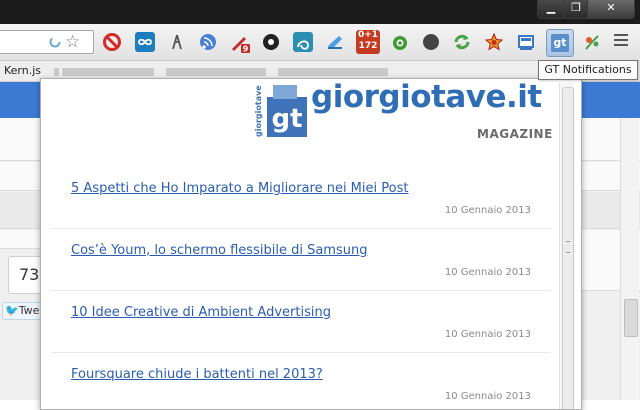  What do you see at coordinates (197, 374) in the screenshot?
I see `news-title-link: Foursquare chiude i battenti nel 2013?` at bounding box center [197, 374].